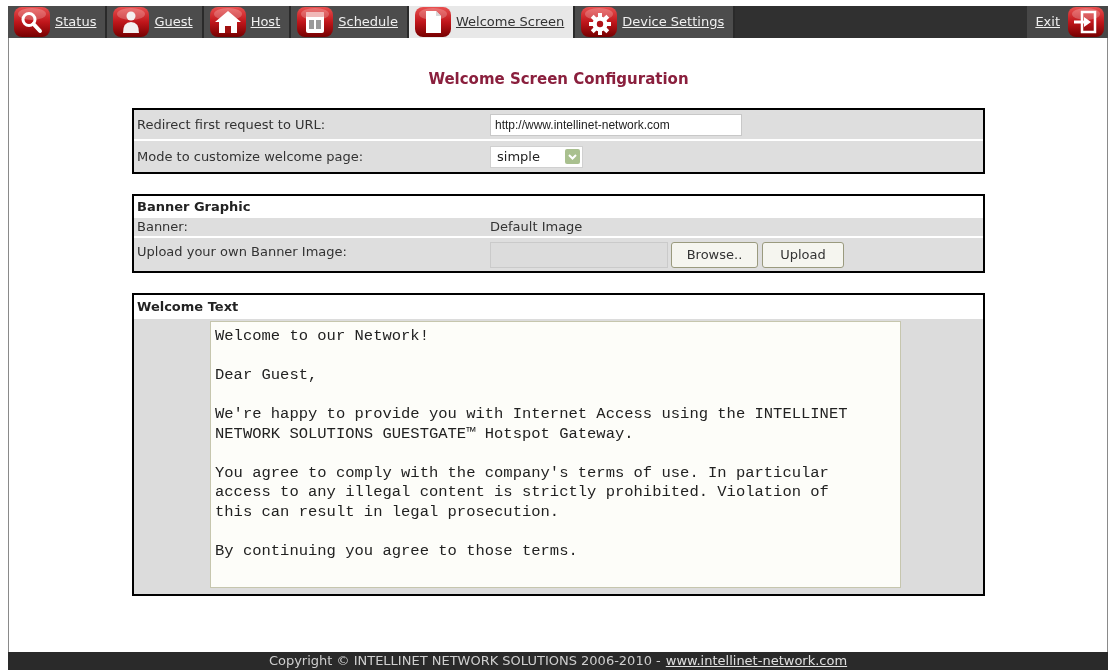 This screenshot has width=1112, height=670. What do you see at coordinates (464, 661) in the screenshot?
I see `copyright-text: Copyright © INTELLINET NETWORK SOLUTIONS 2006-2010 -` at bounding box center [464, 661].